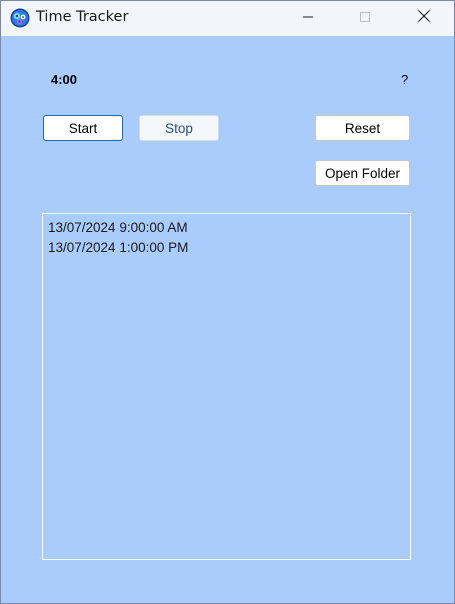 This screenshot has width=455, height=604. What do you see at coordinates (83, 128) in the screenshot?
I see `start-button: Start` at bounding box center [83, 128].